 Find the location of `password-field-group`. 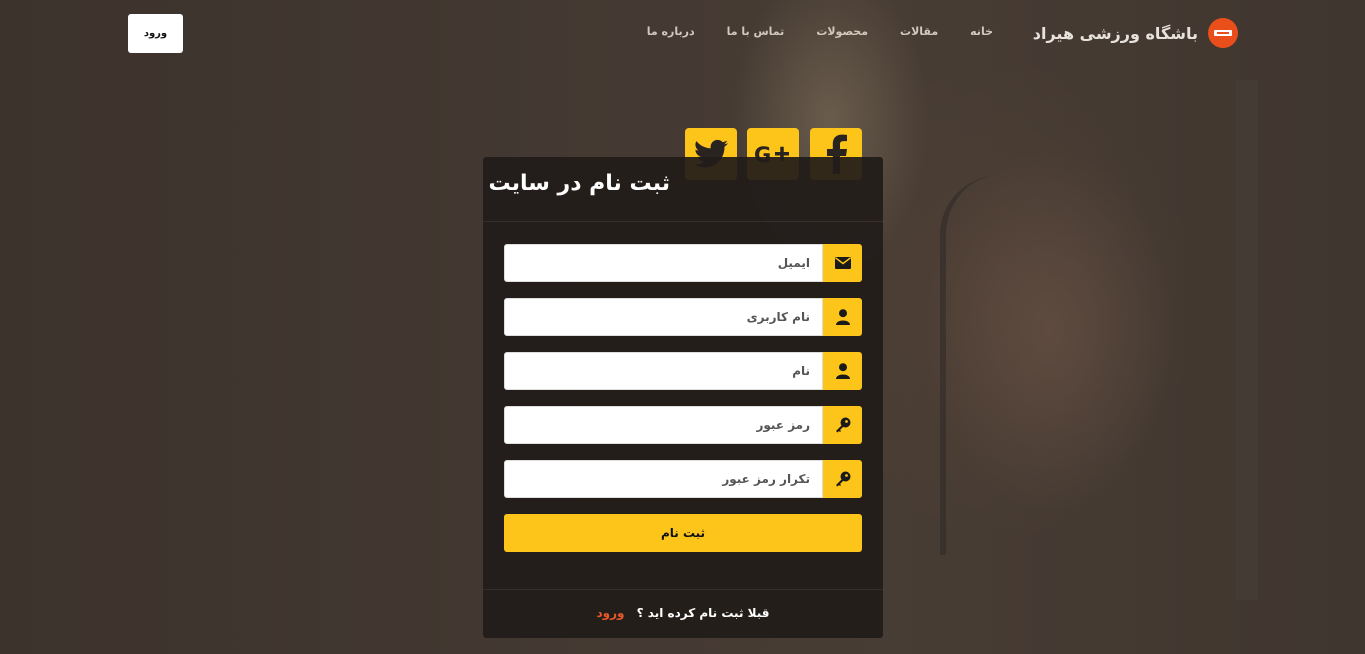

password-field-group is located at coordinates (683, 425).